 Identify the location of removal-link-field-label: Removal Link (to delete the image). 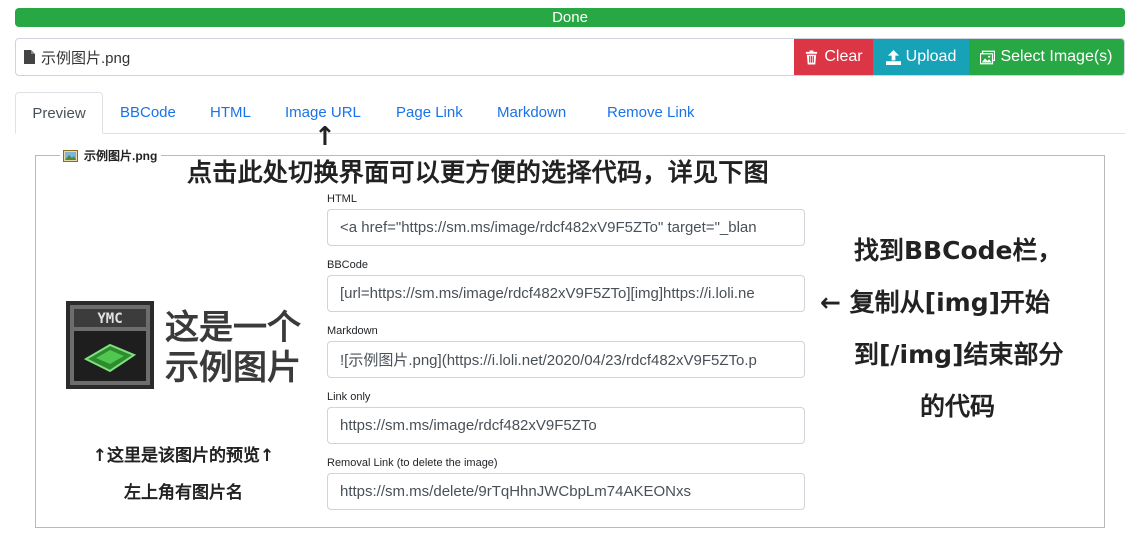
(412, 463).